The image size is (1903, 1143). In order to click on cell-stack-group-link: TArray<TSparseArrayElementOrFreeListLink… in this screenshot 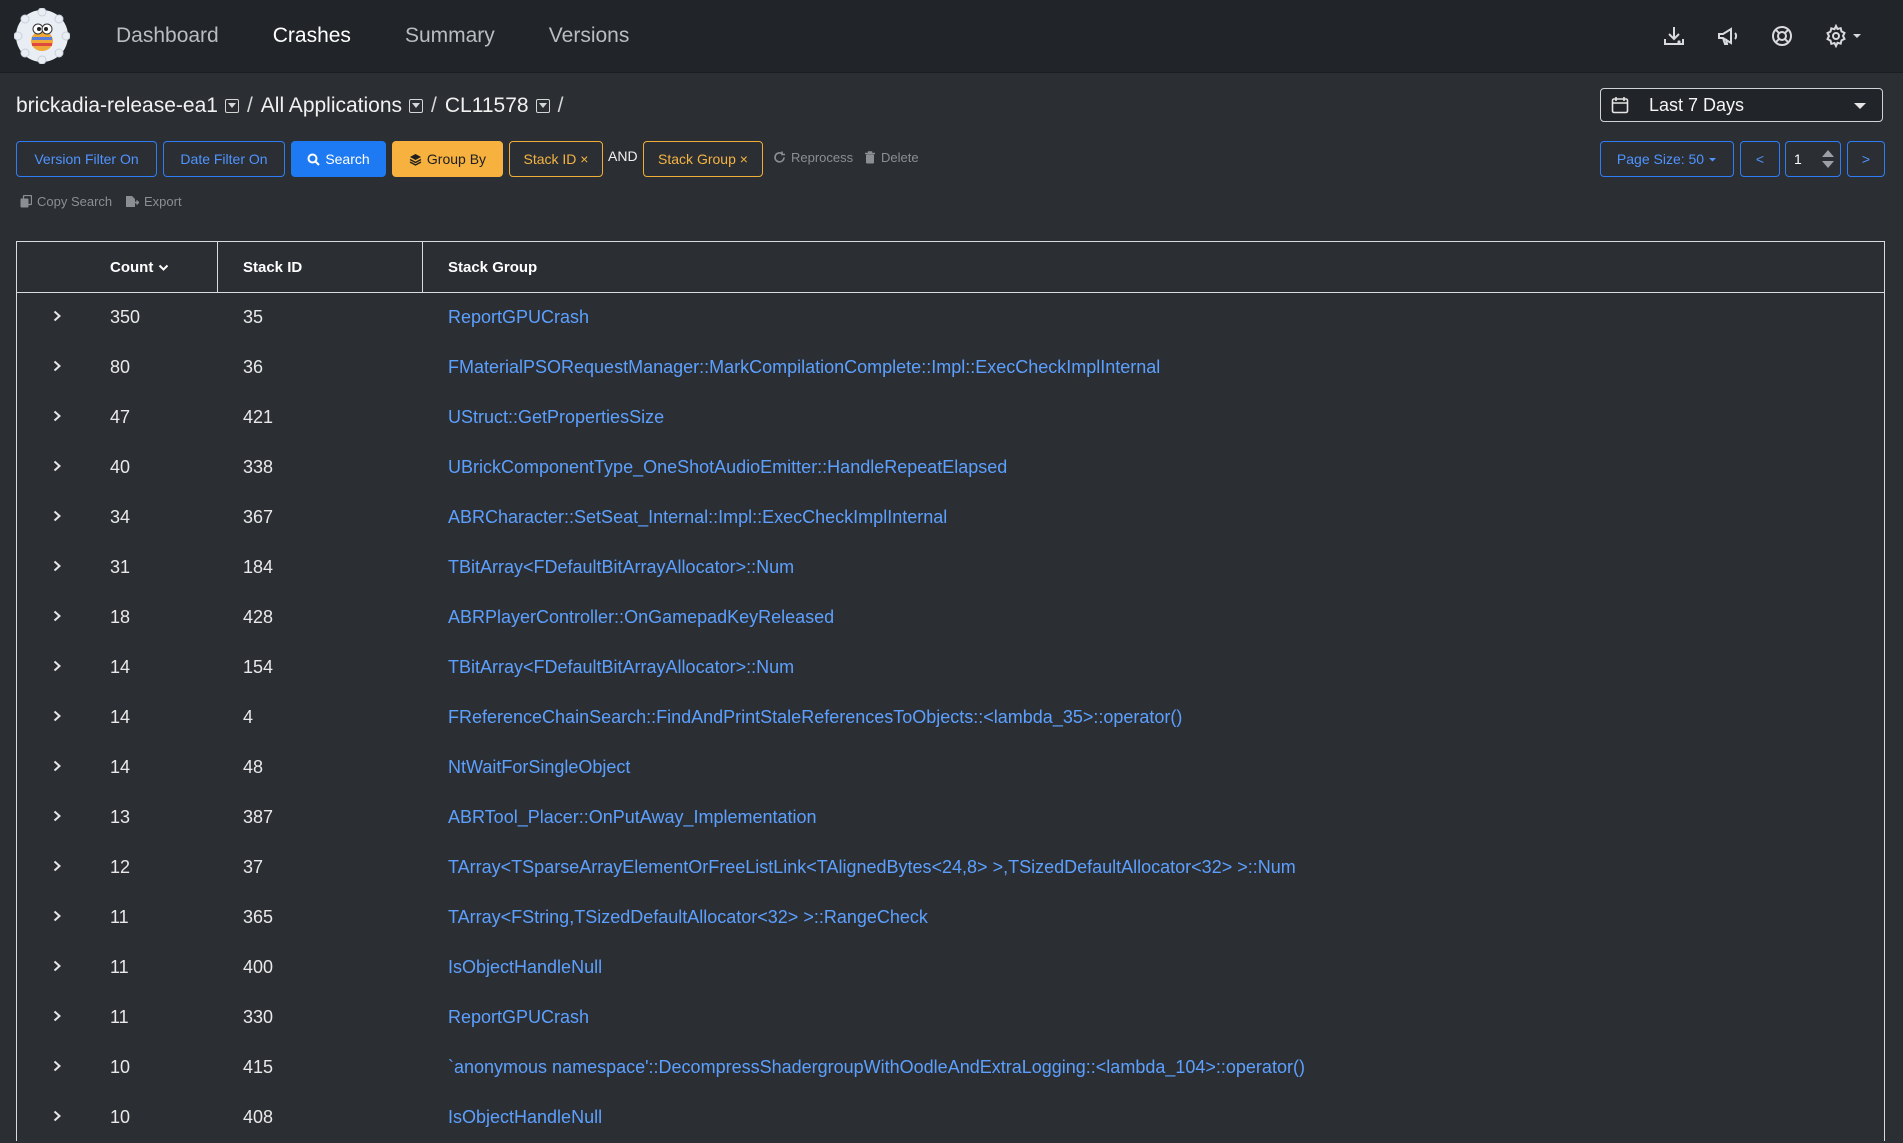, I will do `click(872, 867)`.